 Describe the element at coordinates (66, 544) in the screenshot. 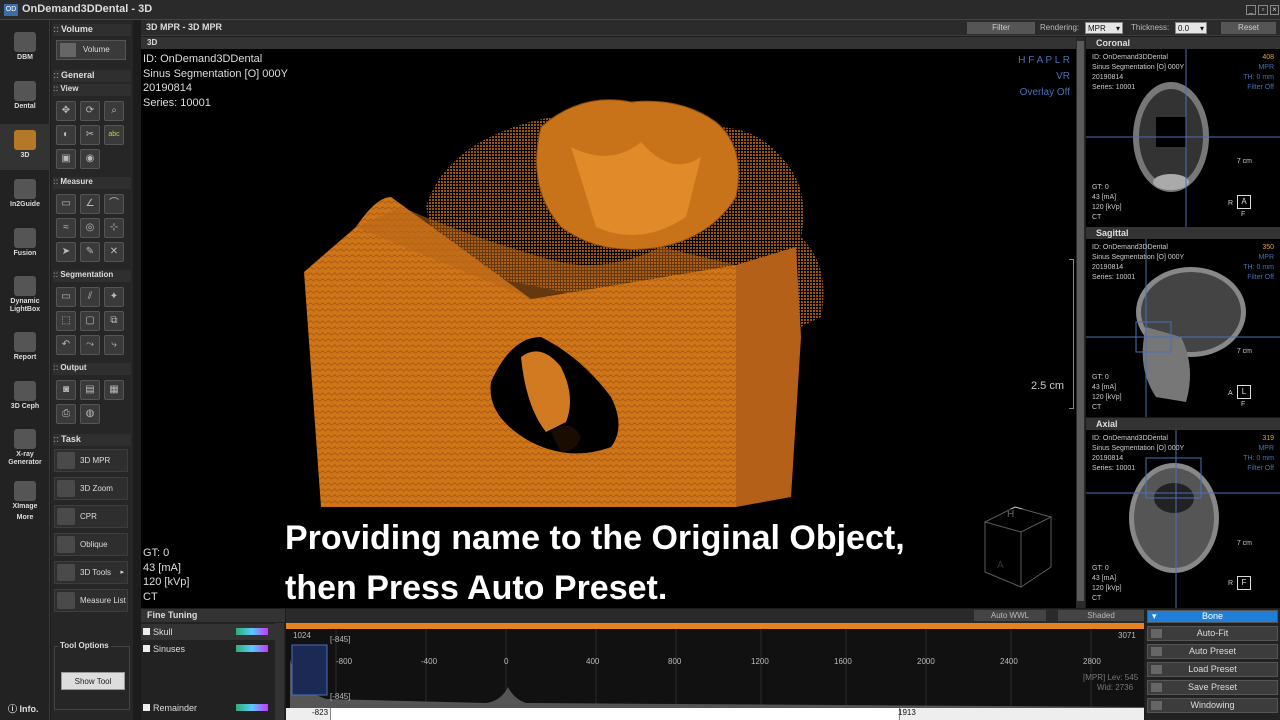

I see `oblique-icon` at that location.